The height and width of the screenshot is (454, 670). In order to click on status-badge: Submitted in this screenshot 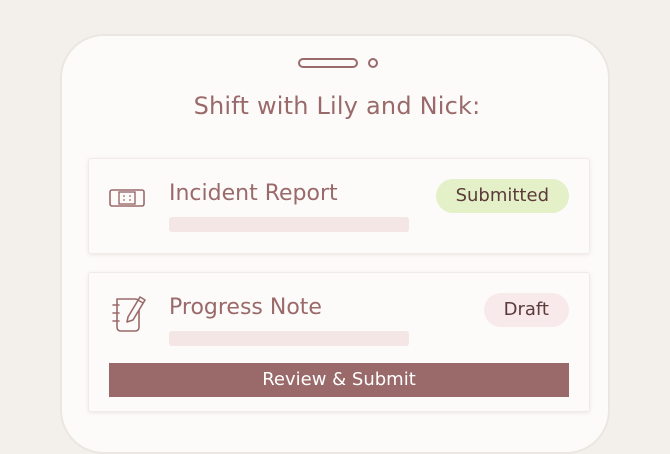, I will do `click(502, 196)`.